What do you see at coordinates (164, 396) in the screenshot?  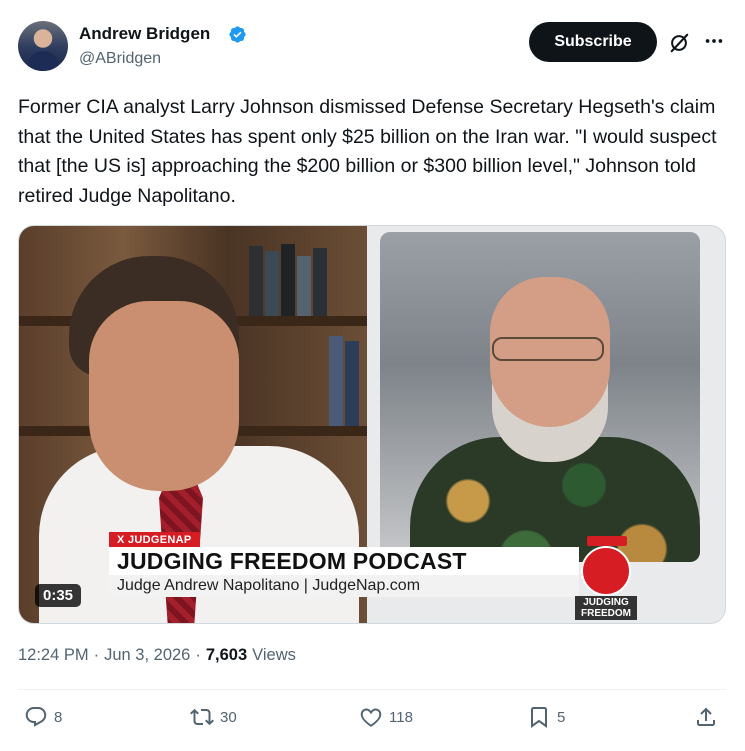 I see `host-face` at bounding box center [164, 396].